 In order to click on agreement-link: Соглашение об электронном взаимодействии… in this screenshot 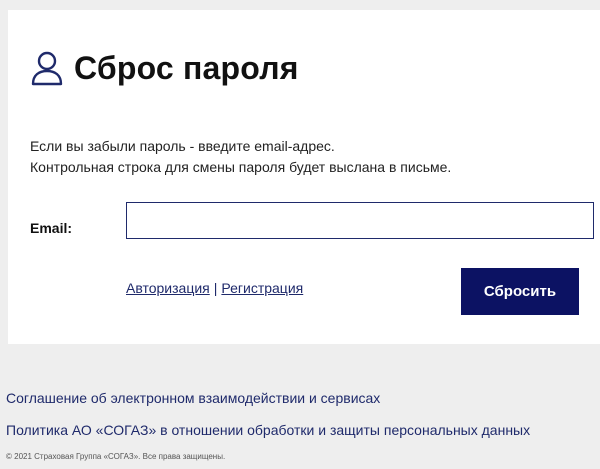, I will do `click(193, 398)`.